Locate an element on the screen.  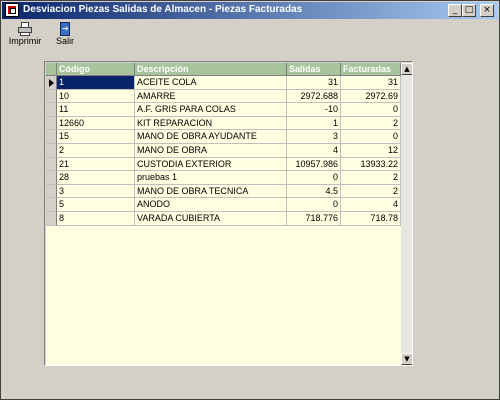
table-row: 11 A.F. GRIS PARA COLAS -10 0 is located at coordinates (223, 110).